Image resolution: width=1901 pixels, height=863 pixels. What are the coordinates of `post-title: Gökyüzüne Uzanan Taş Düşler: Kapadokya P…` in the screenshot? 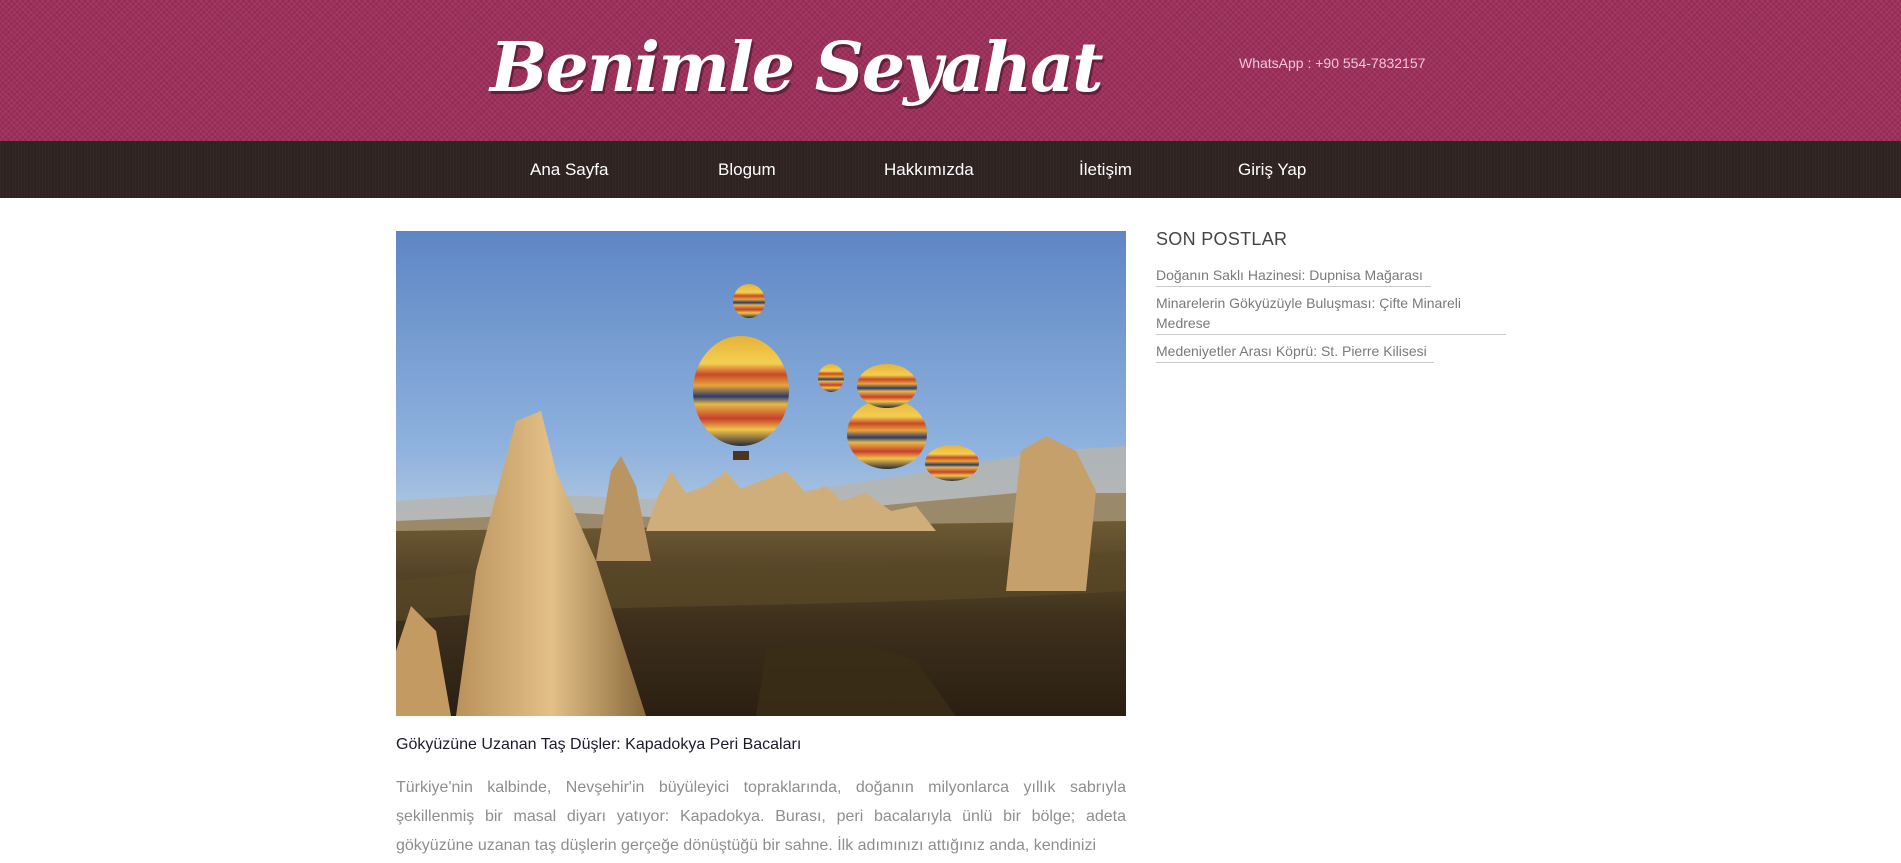 It's located at (598, 745).